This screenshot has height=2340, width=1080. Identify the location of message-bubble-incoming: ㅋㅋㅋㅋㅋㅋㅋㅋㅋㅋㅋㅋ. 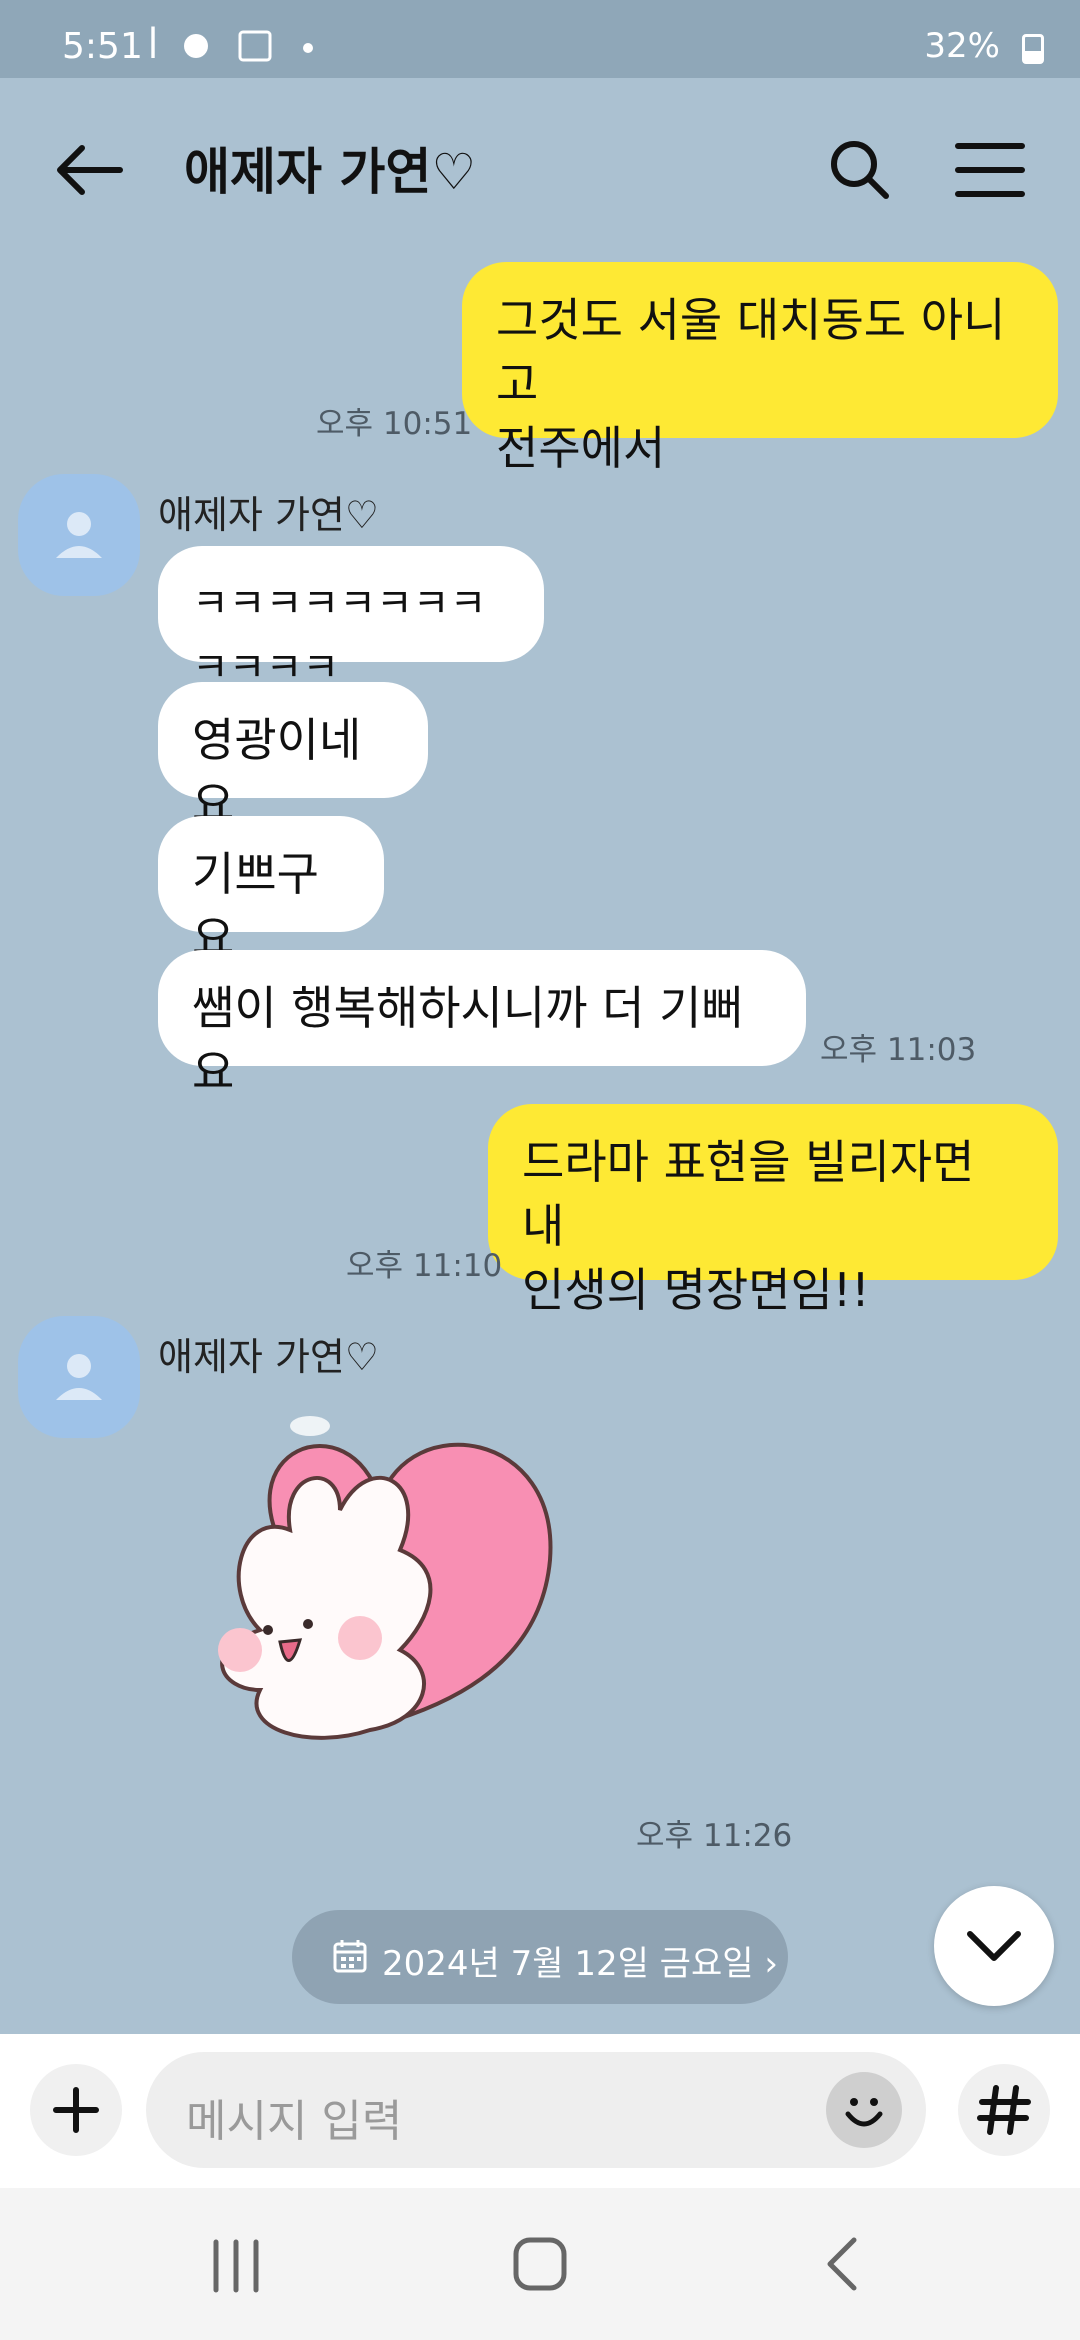
(351, 618).